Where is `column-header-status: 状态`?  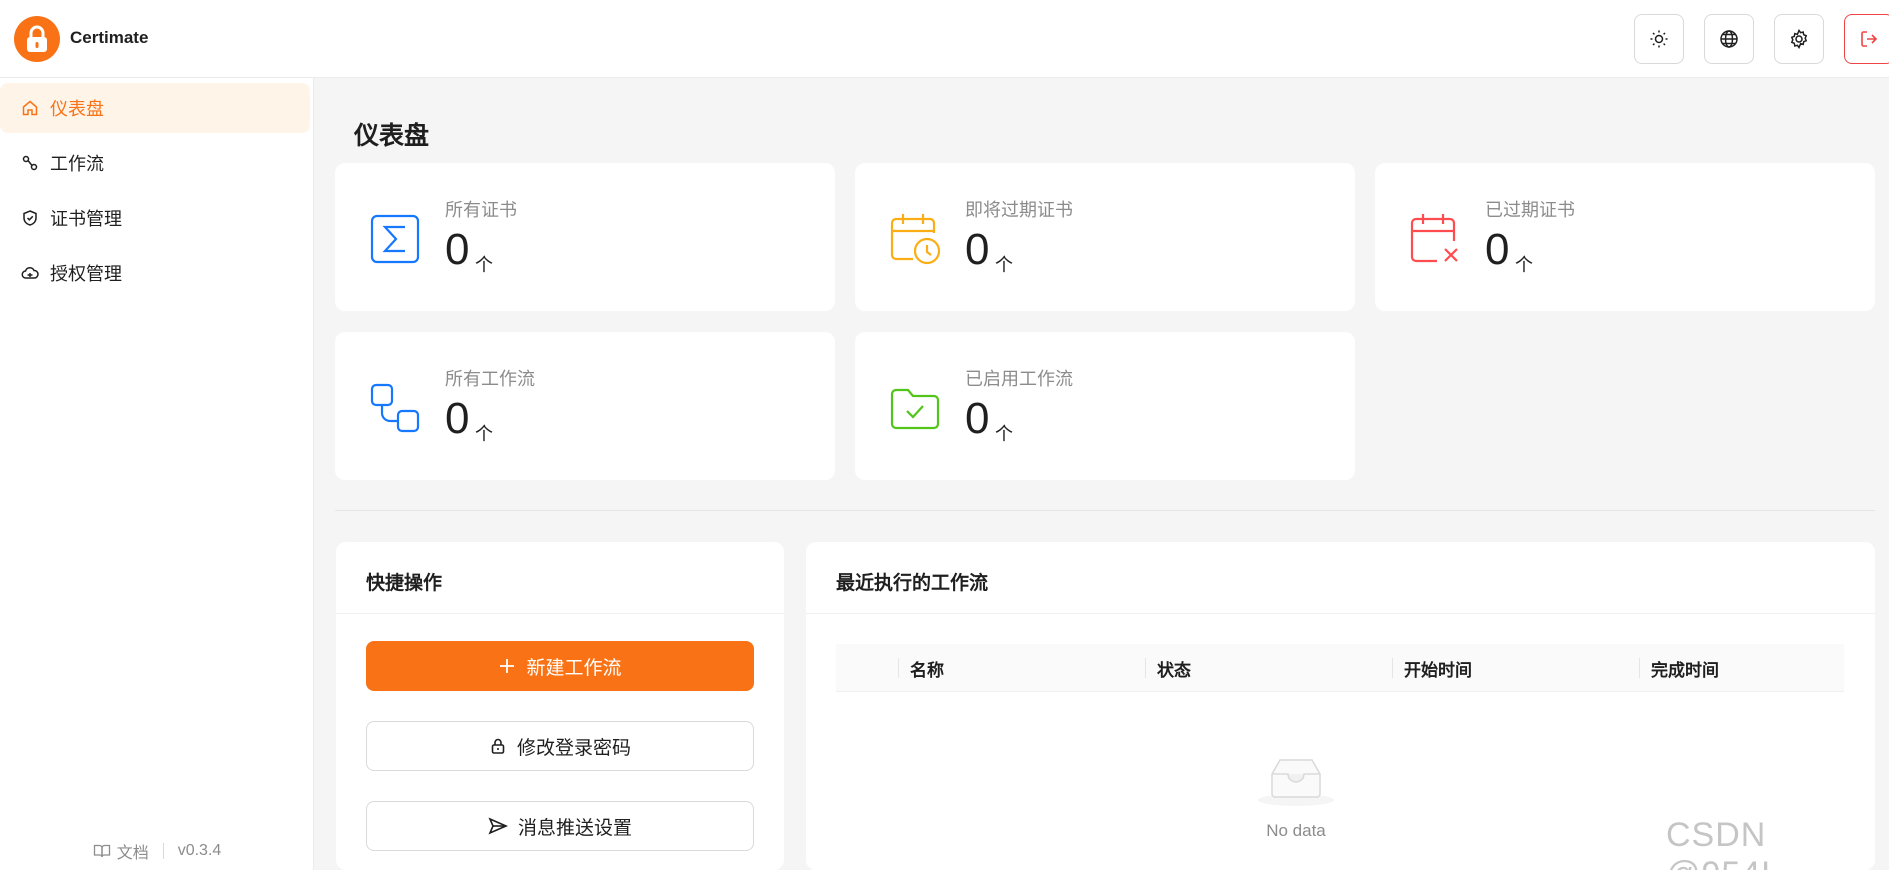
column-header-status: 状态 is located at coordinates (1268, 668).